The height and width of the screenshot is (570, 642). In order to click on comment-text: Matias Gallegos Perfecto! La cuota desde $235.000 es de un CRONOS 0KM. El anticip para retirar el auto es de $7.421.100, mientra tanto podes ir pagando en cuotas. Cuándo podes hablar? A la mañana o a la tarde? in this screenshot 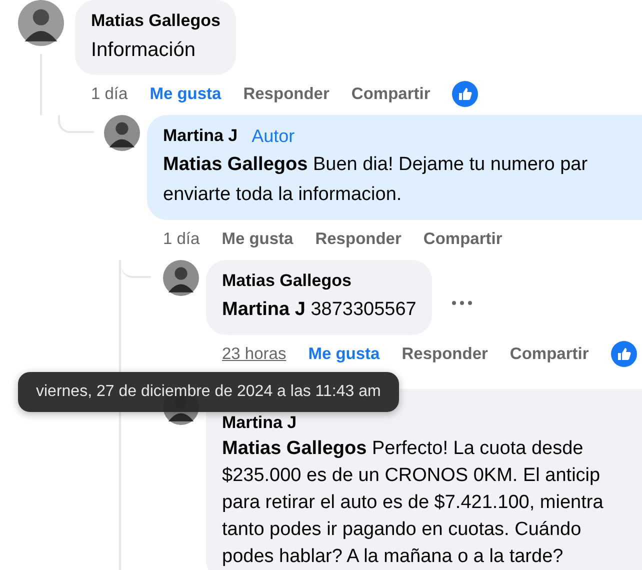, I will do `click(413, 503)`.